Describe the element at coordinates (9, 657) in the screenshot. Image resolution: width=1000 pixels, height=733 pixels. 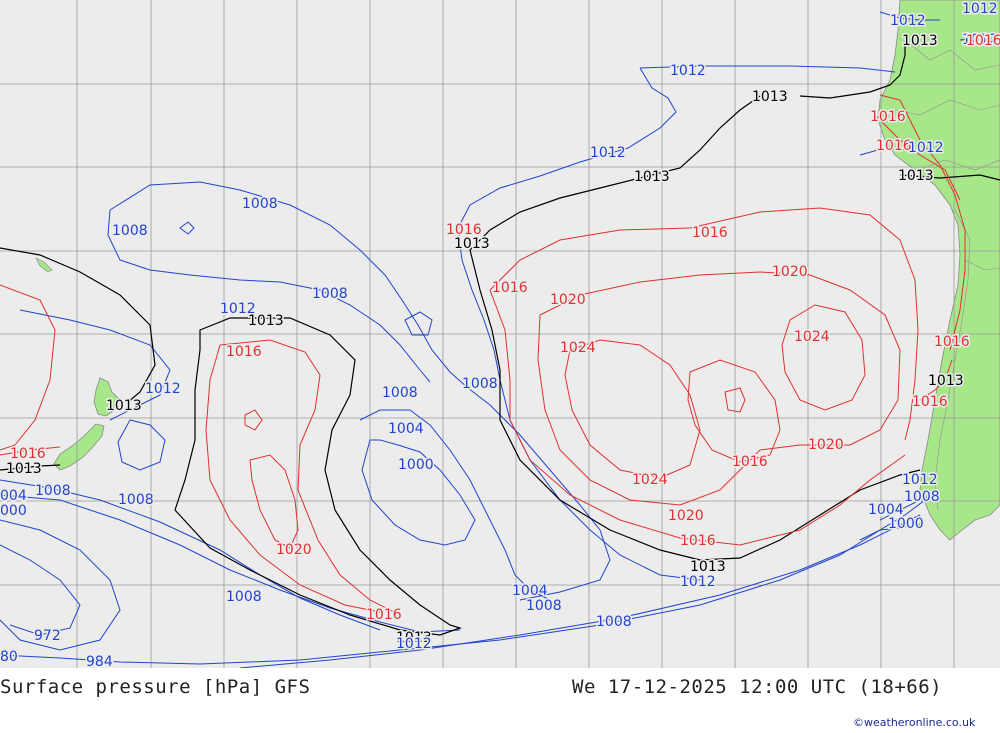
I see `isobar-label: 80` at that location.